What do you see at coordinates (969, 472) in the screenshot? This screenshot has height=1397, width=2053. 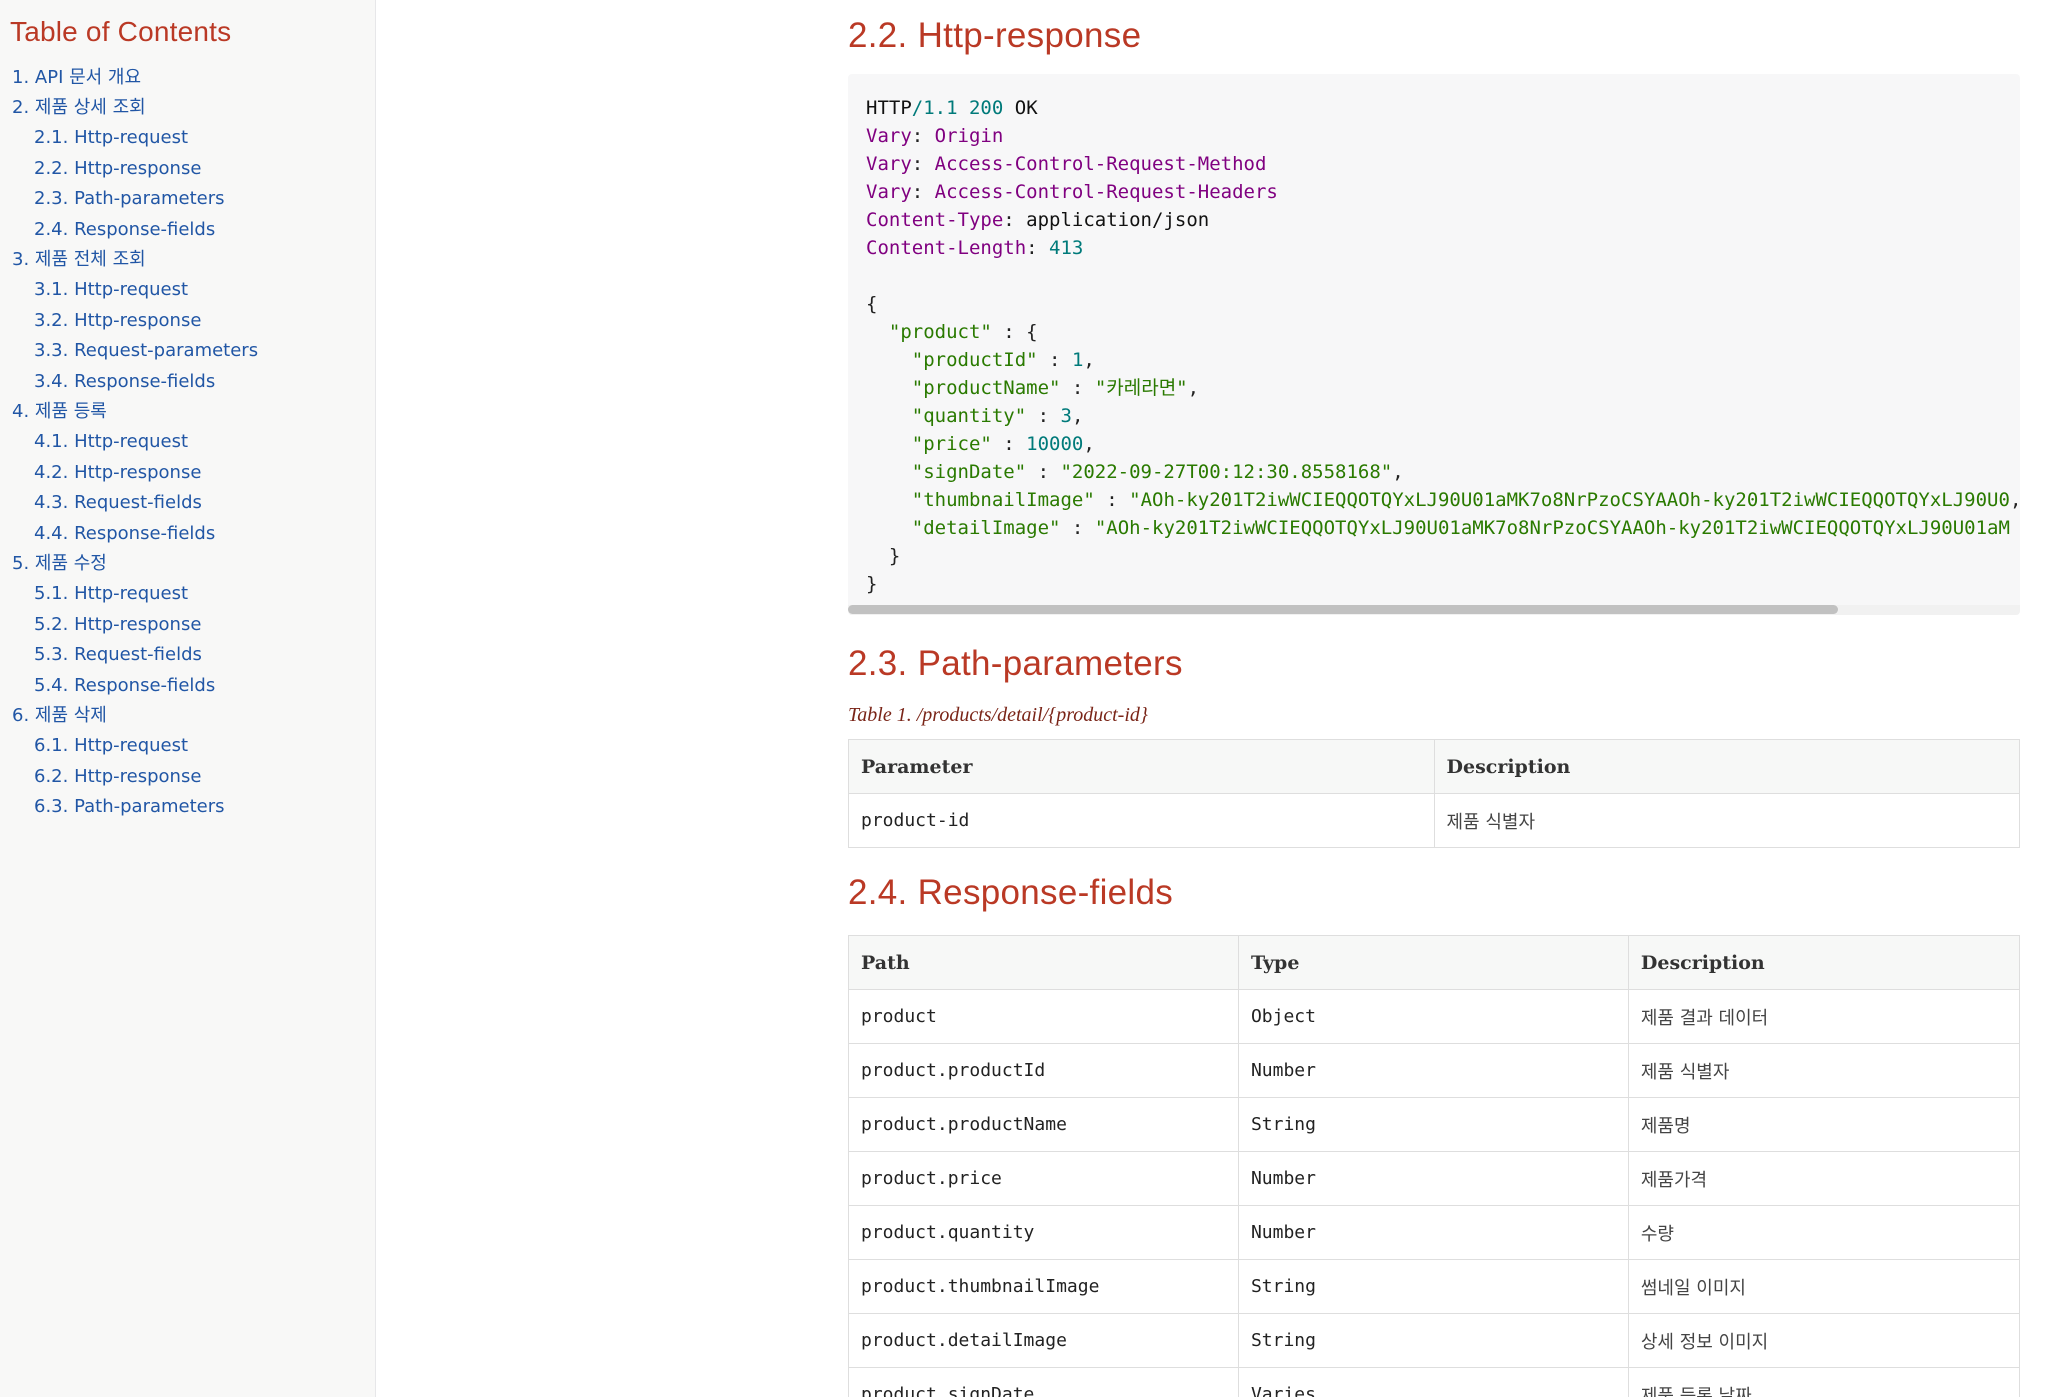 I see `json-key: "signDate"` at bounding box center [969, 472].